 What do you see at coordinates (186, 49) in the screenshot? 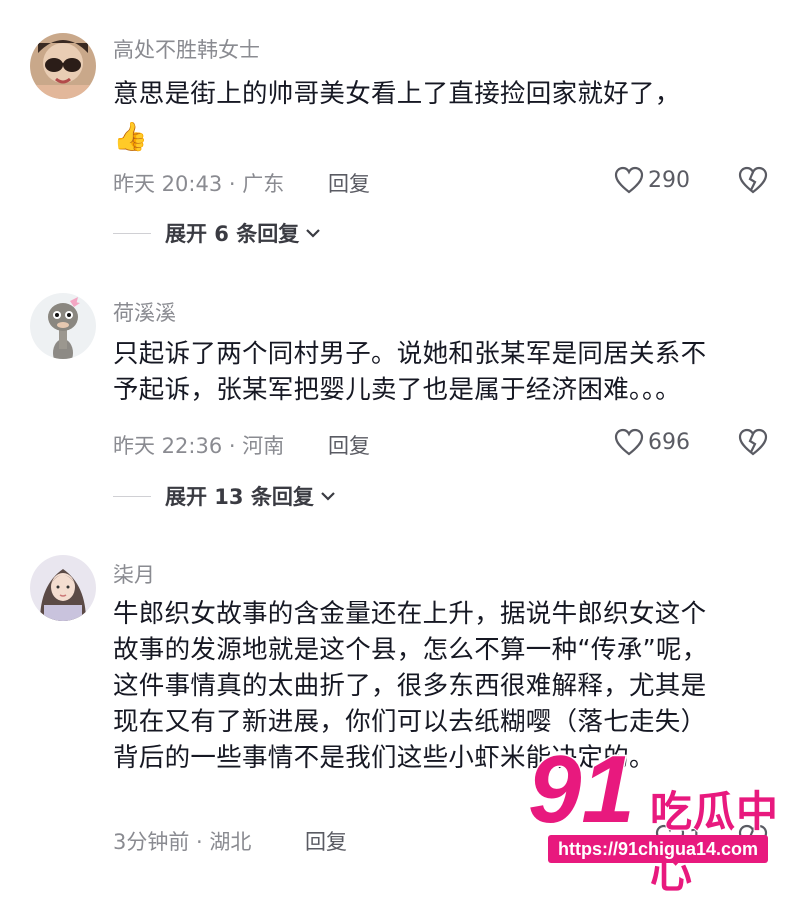
I see `username: 高处不胜韩女士` at bounding box center [186, 49].